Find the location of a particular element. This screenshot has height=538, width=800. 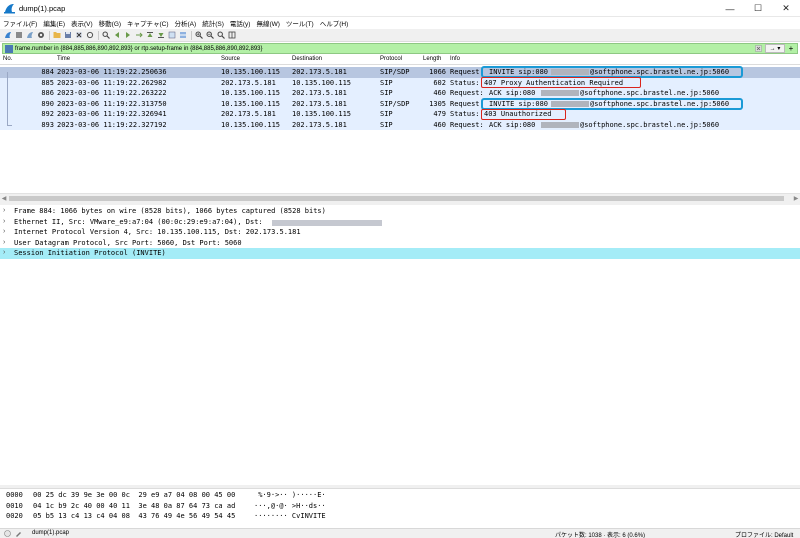

packet-source: 10.135.100.115 is located at coordinates (251, 124).